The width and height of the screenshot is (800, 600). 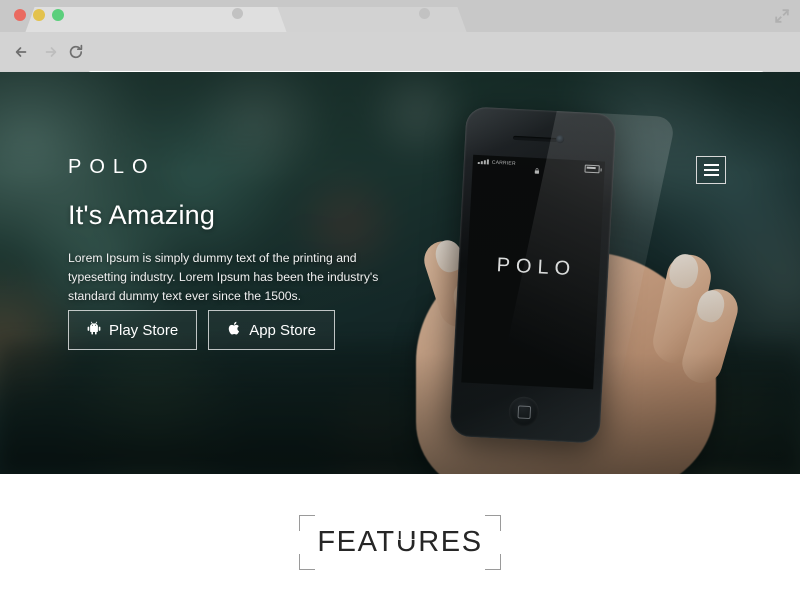 I want to click on hero-cta-buttons: Play Store App Store, so click(x=201, y=330).